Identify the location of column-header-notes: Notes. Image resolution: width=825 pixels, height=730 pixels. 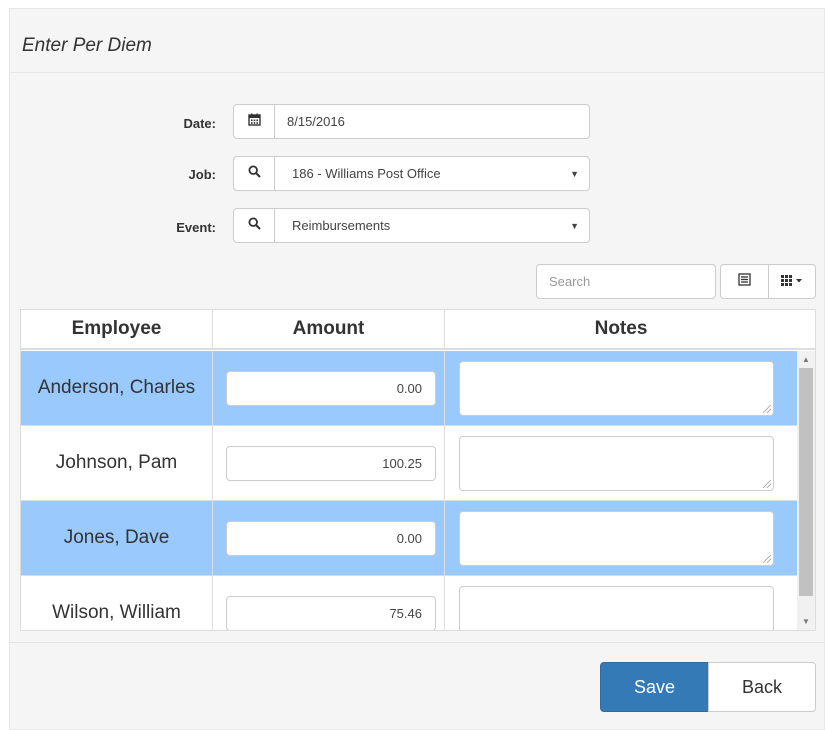
(621, 329).